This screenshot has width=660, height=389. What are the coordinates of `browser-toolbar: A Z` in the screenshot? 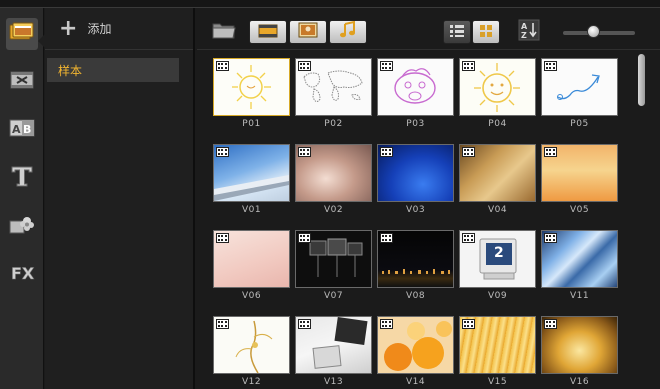 It's located at (428, 29).